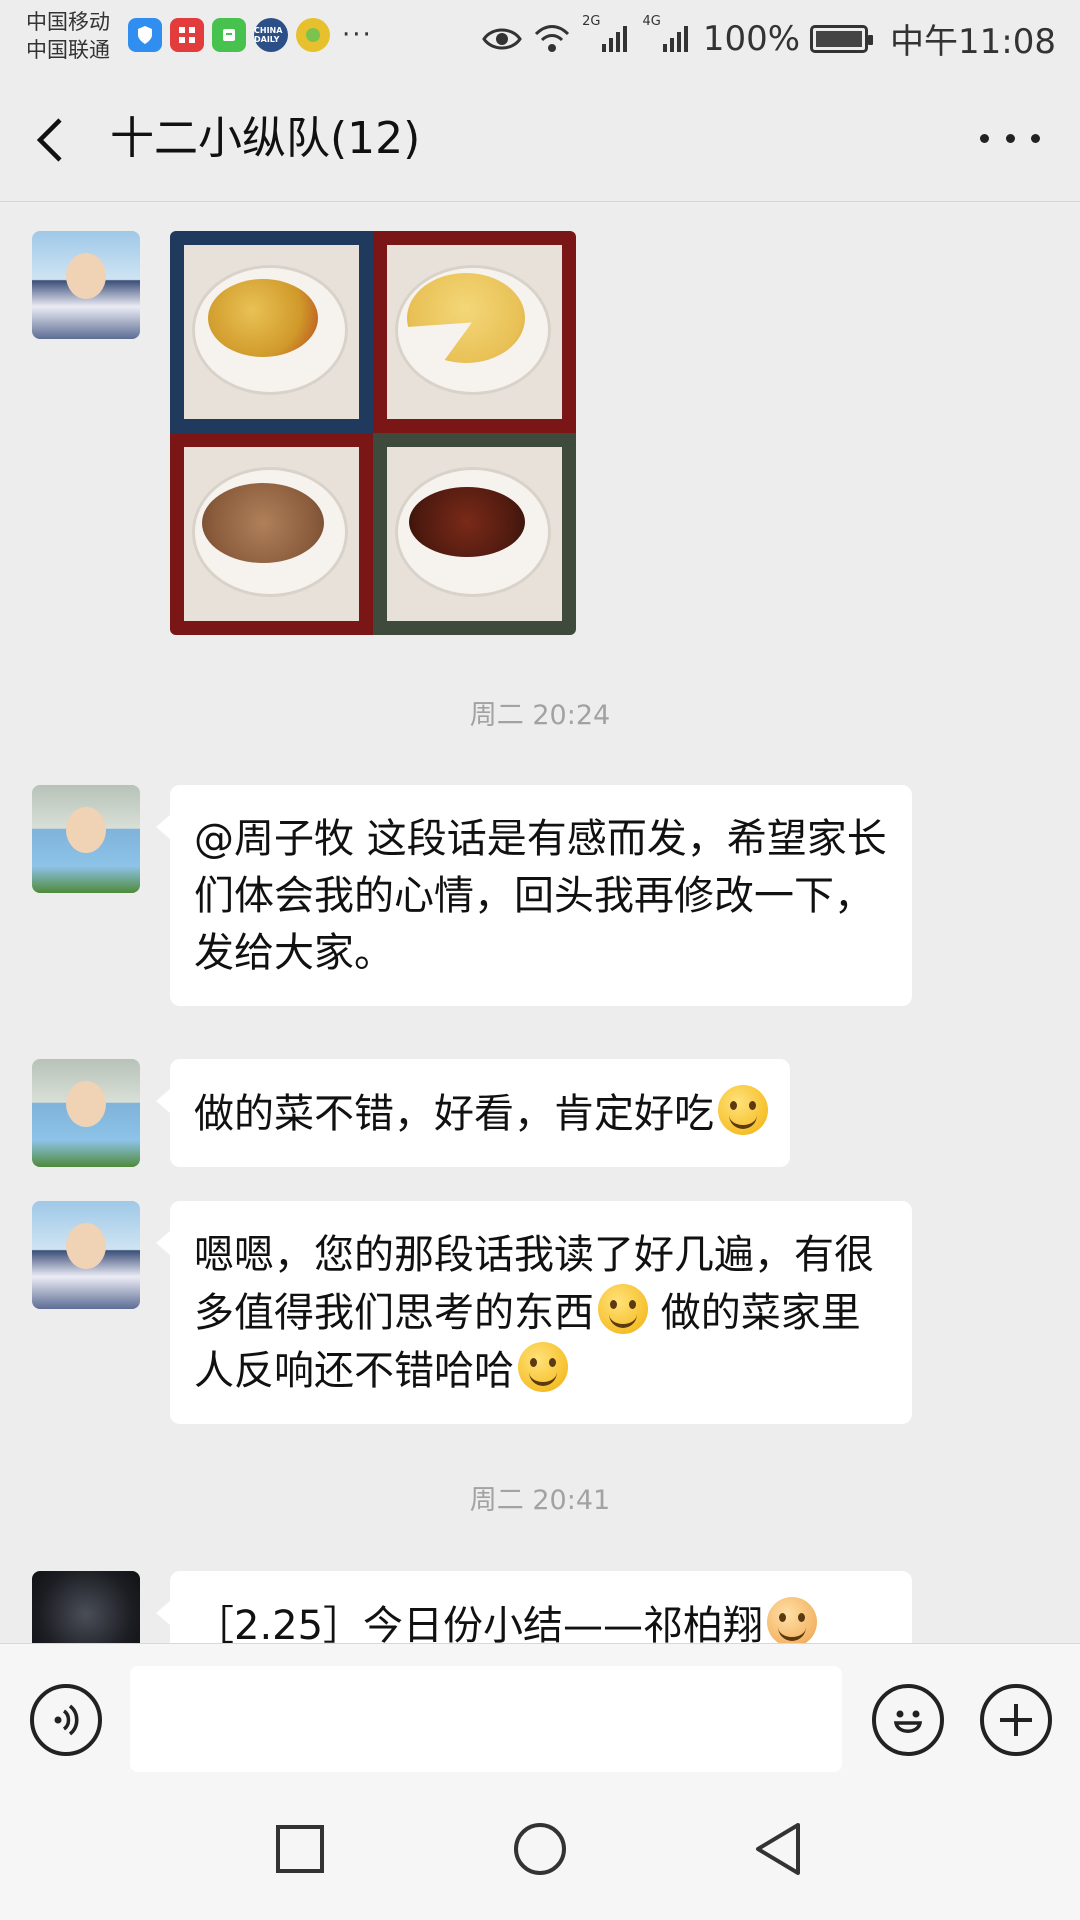 Image resolution: width=1080 pixels, height=1920 pixels. What do you see at coordinates (313, 35) in the screenshot?
I see `ball-app-icon` at bounding box center [313, 35].